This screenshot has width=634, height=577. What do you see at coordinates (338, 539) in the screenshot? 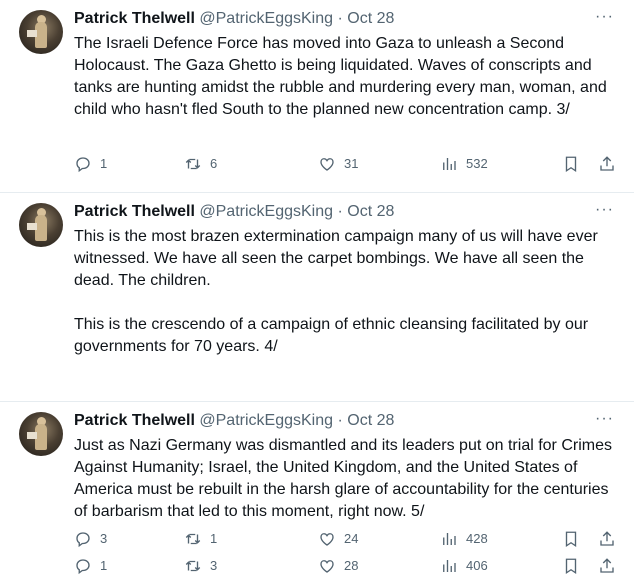
I see `like-button: 24` at bounding box center [338, 539].